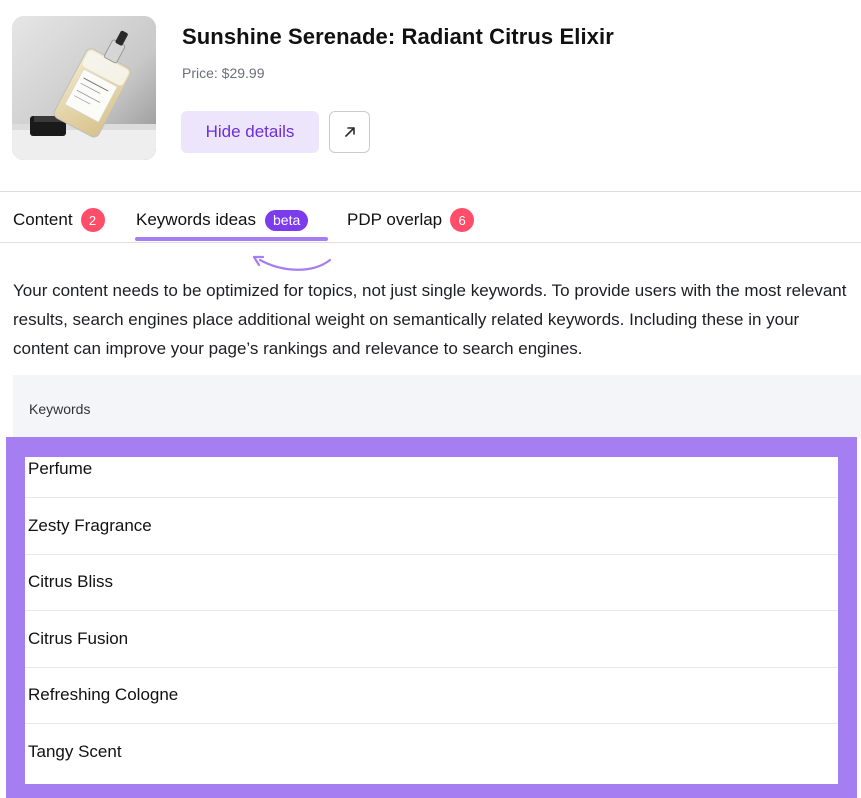 The height and width of the screenshot is (798, 861). I want to click on beta-badge: beta, so click(287, 220).